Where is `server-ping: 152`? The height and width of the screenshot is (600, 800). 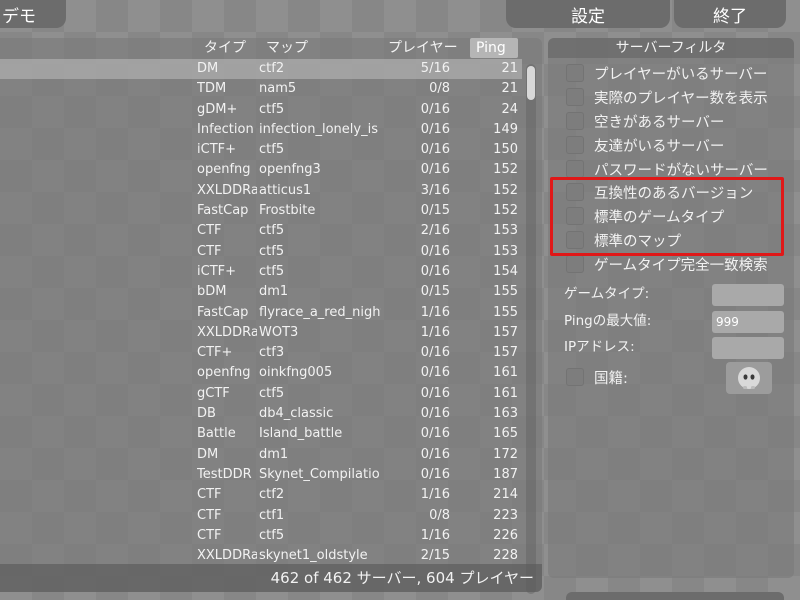 server-ping: 152 is located at coordinates (505, 170).